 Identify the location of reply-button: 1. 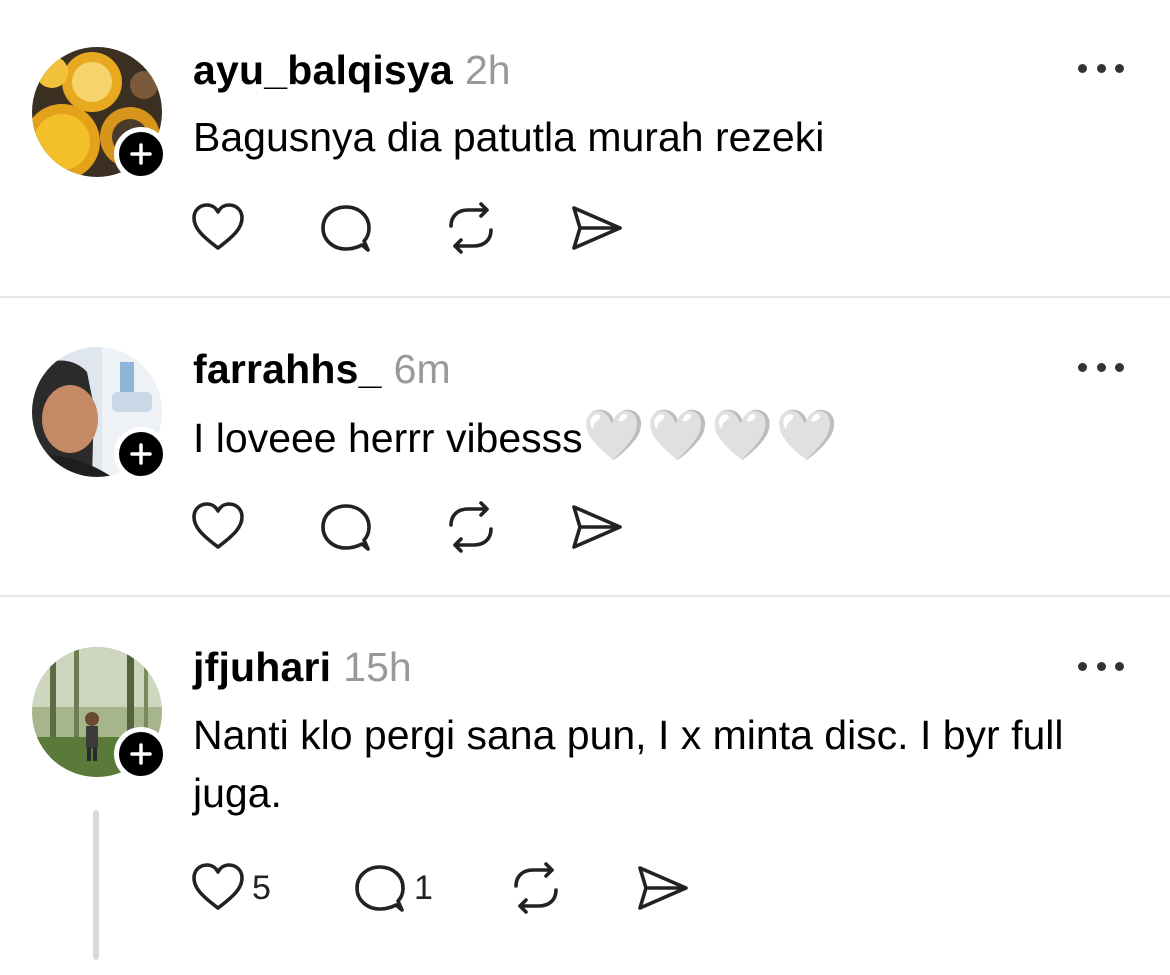
(392, 888).